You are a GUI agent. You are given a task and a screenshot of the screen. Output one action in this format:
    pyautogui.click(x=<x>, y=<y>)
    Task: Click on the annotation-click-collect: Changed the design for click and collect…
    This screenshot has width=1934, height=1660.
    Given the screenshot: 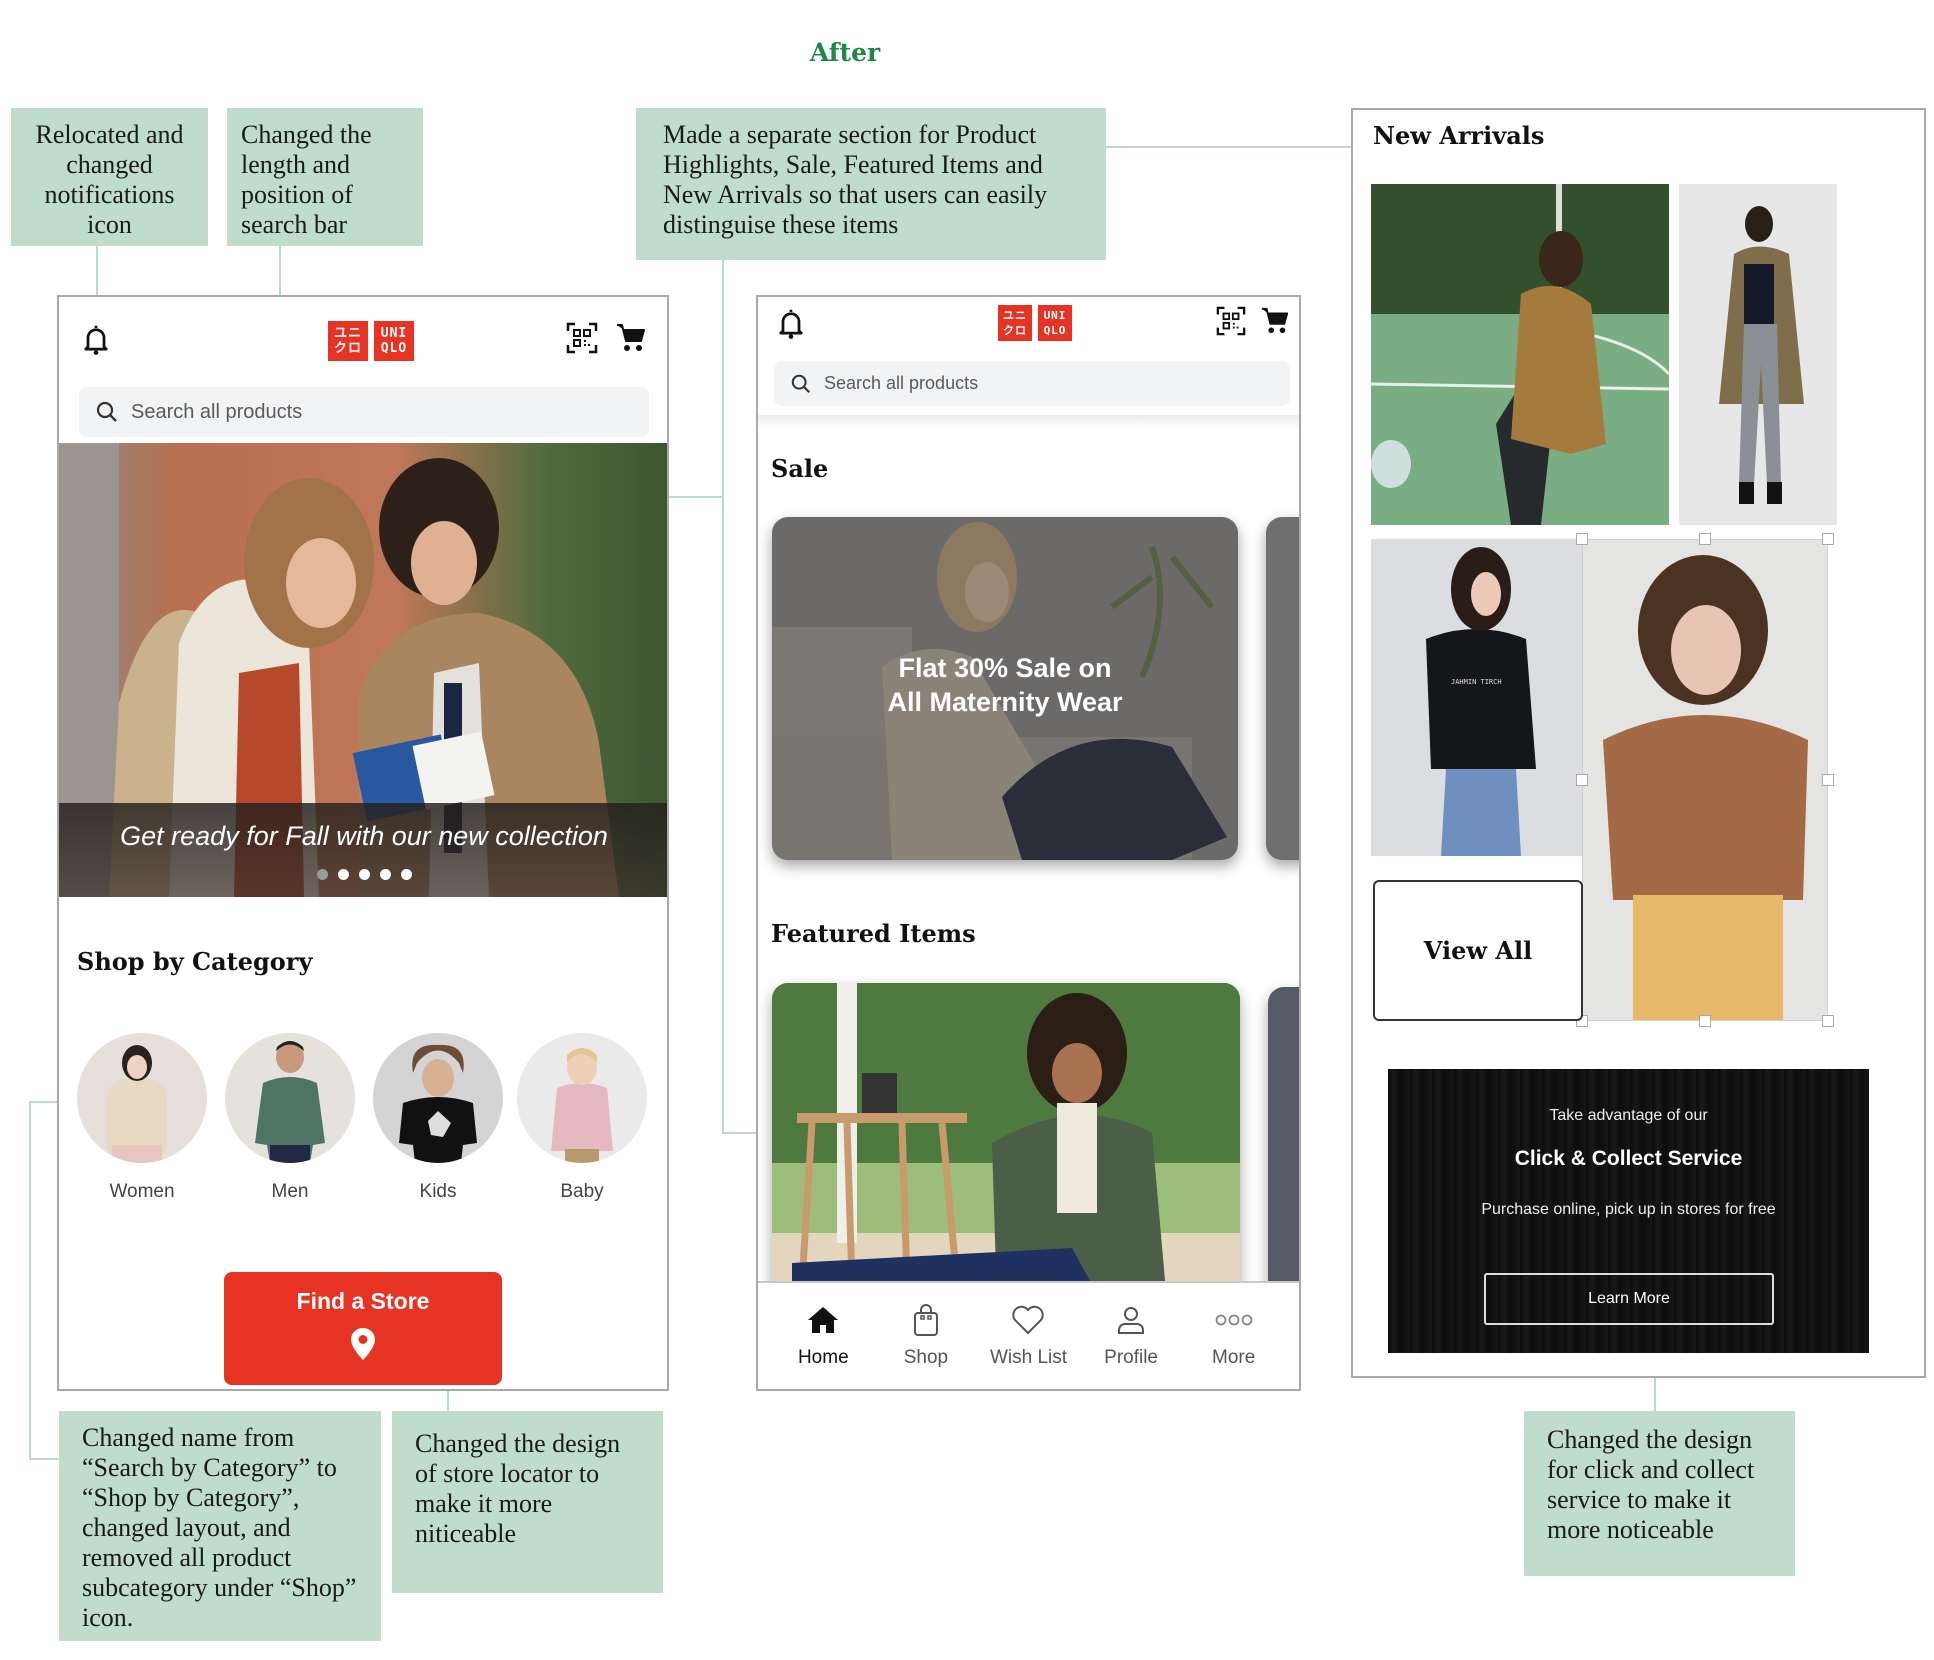 What is the action you would take?
    pyautogui.click(x=1659, y=1493)
    